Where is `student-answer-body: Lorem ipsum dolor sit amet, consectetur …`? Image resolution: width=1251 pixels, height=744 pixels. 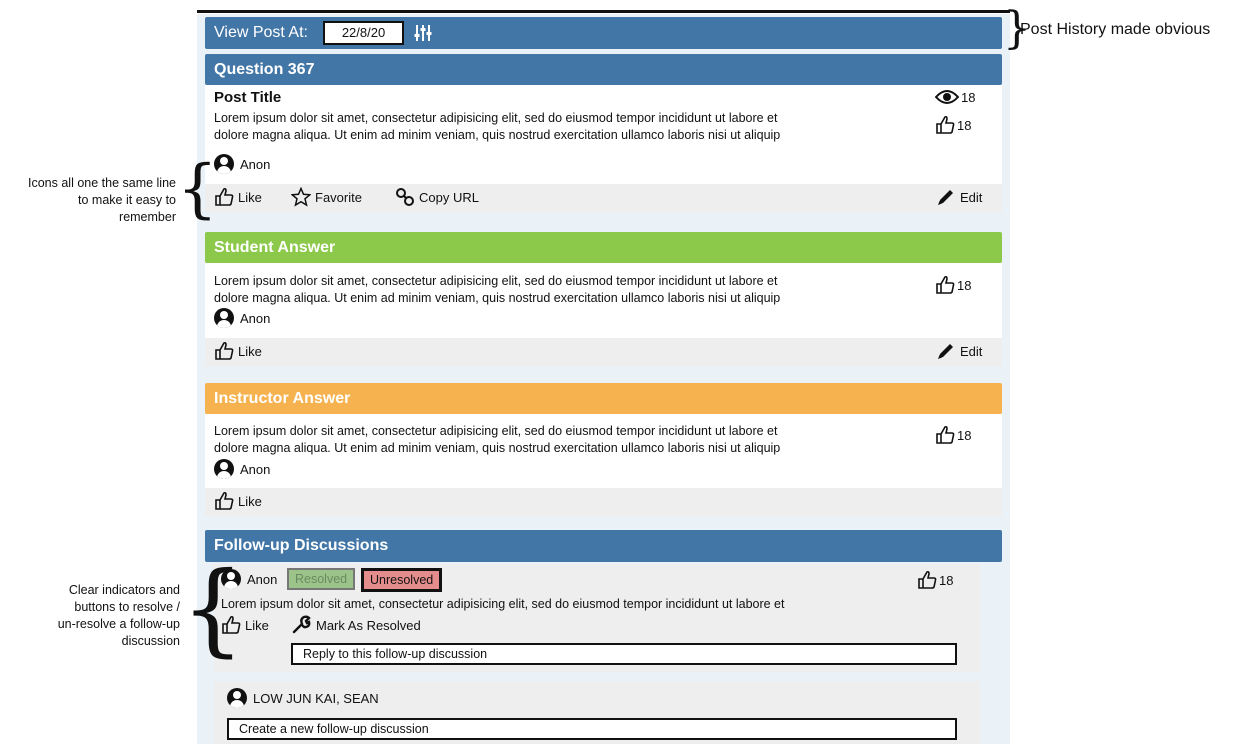
student-answer-body: Lorem ipsum dolor sit amet, consectetur … is located at coordinates (564, 290).